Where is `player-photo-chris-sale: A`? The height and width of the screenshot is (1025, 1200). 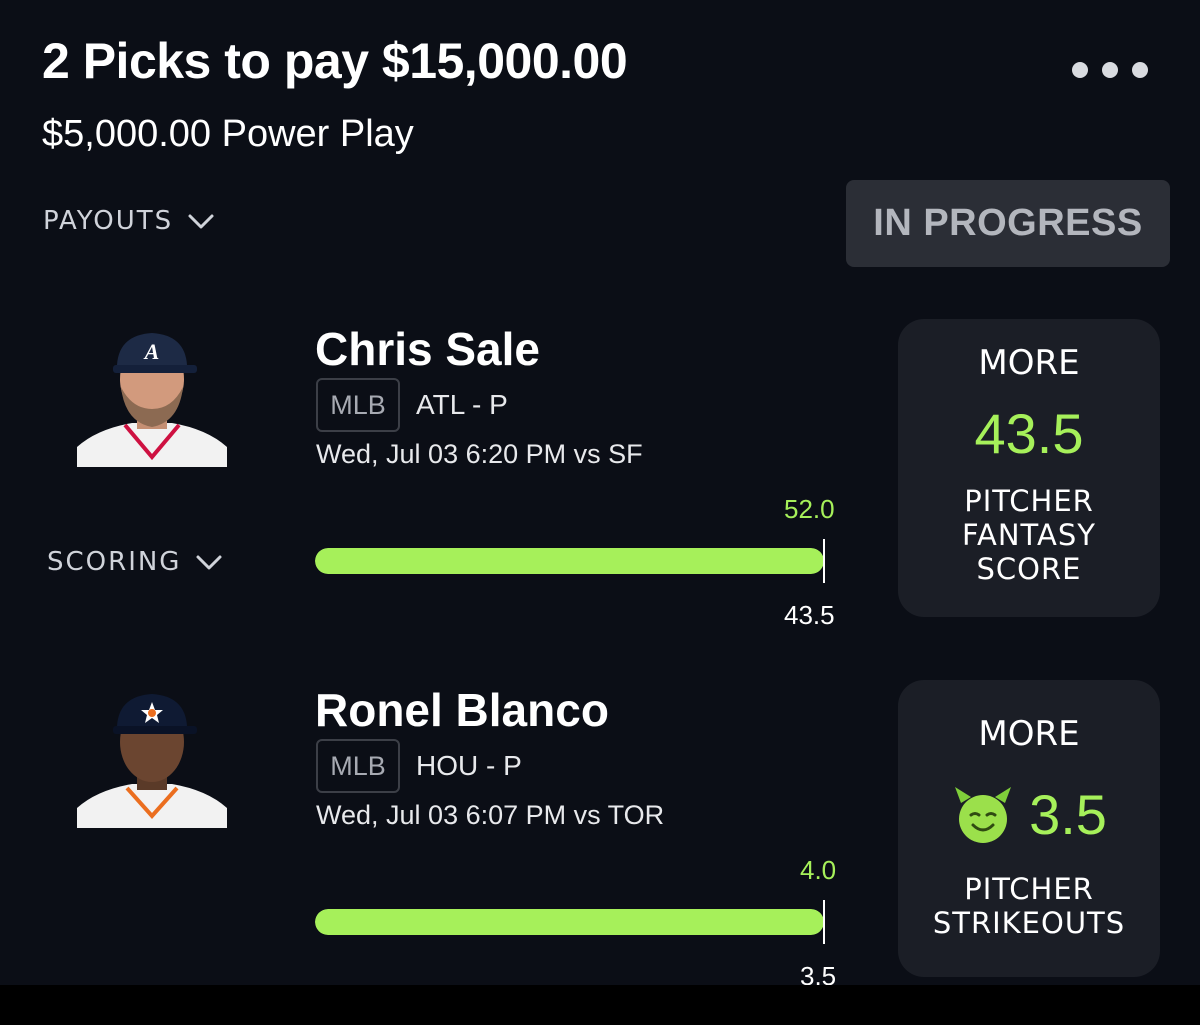 player-photo-chris-sale: A is located at coordinates (152, 392).